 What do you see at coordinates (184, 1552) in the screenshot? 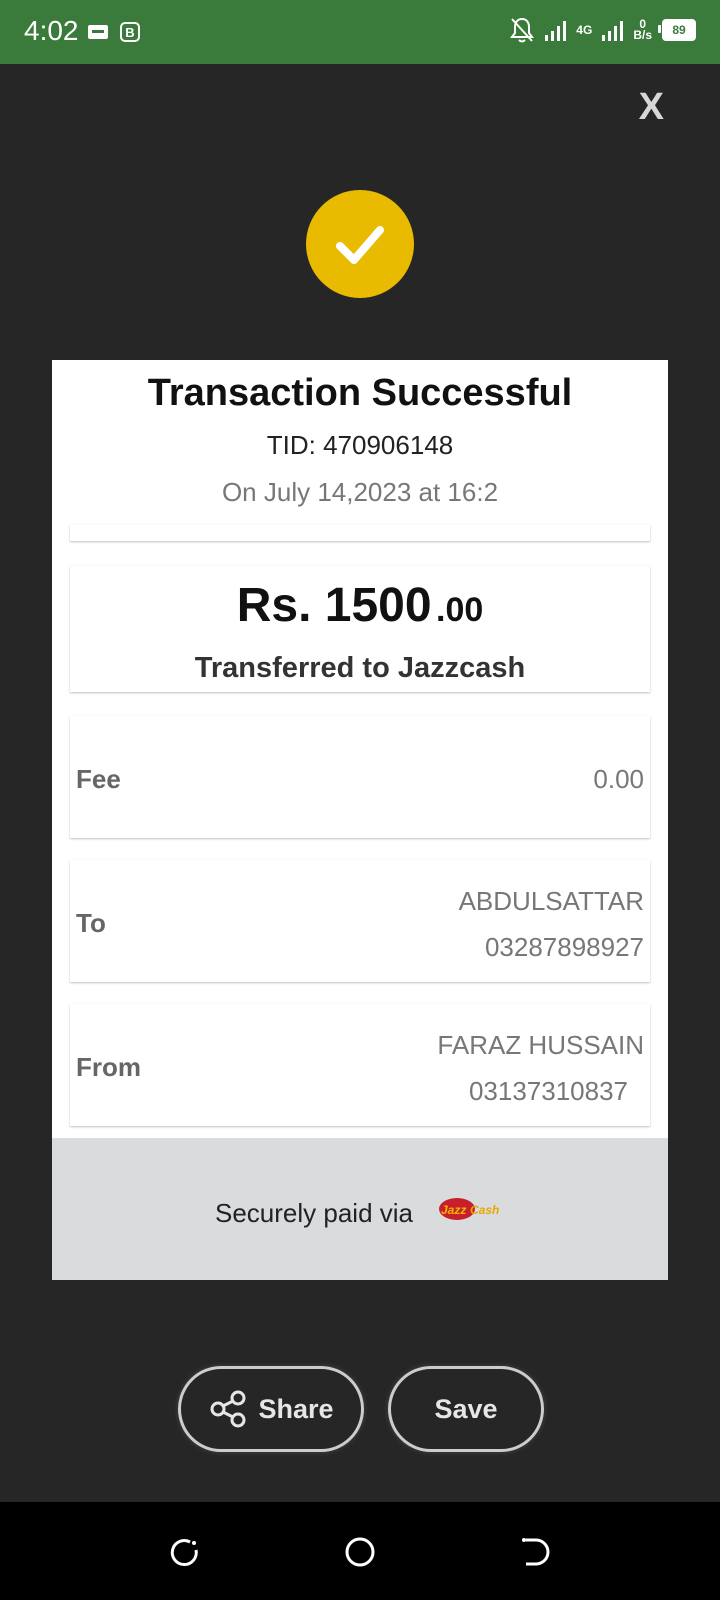
I see `recent-apps-icon` at bounding box center [184, 1552].